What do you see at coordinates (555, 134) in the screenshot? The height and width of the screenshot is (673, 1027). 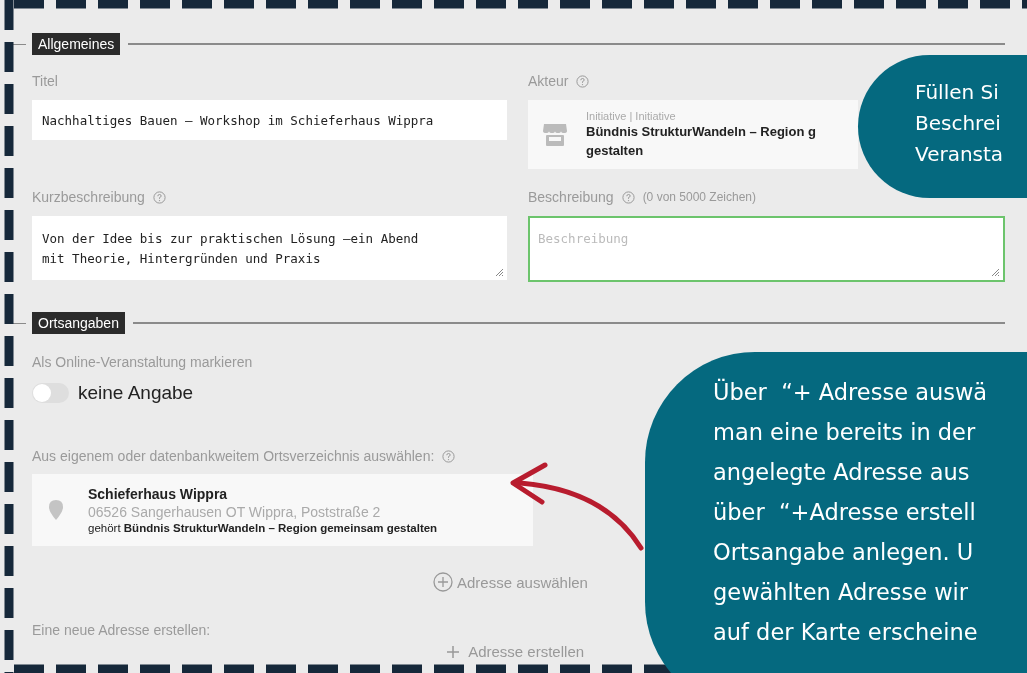 I see `store-icon` at bounding box center [555, 134].